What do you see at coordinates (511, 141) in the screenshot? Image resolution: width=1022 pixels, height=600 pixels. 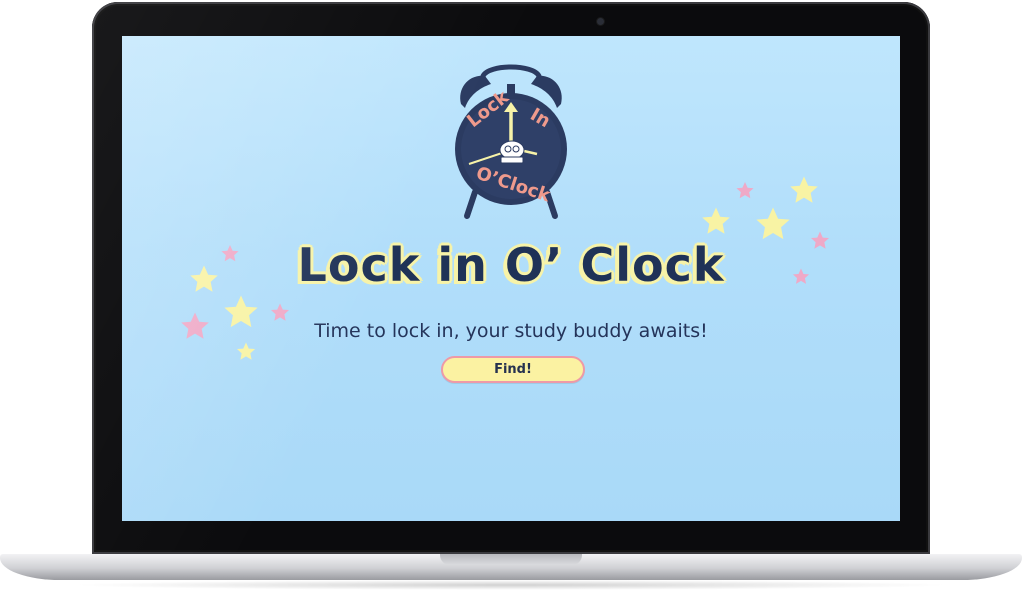 I see `alarm-clock-logo: Lock In O’Clock` at bounding box center [511, 141].